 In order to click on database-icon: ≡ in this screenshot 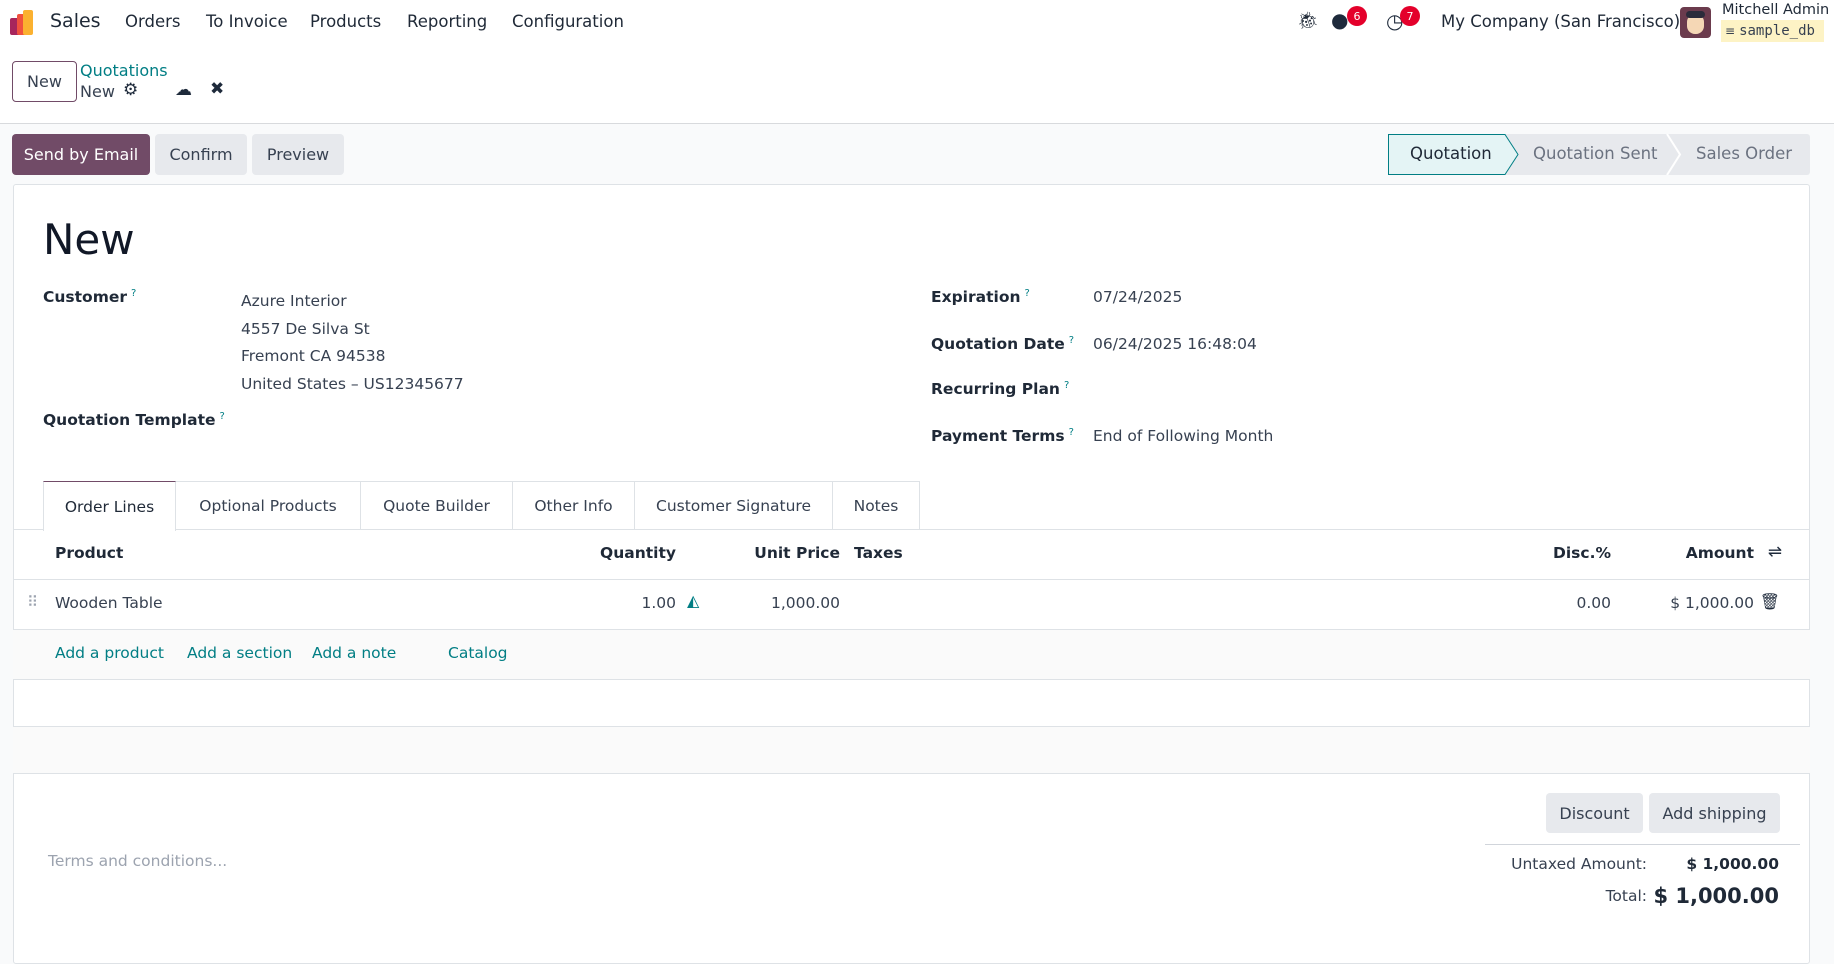, I will do `click(1730, 31)`.